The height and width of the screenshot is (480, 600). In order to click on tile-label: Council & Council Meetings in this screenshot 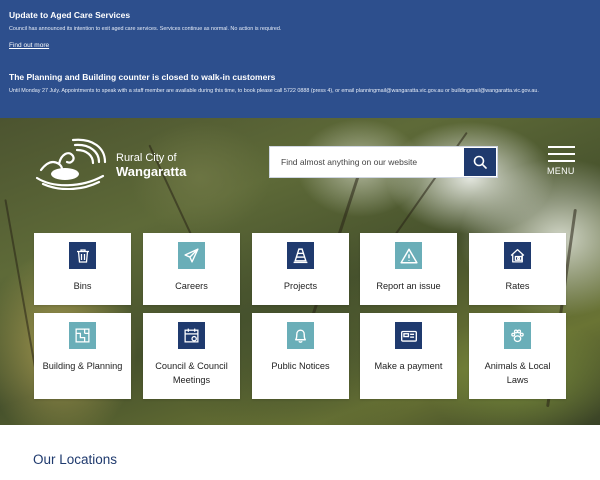, I will do `click(191, 373)`.